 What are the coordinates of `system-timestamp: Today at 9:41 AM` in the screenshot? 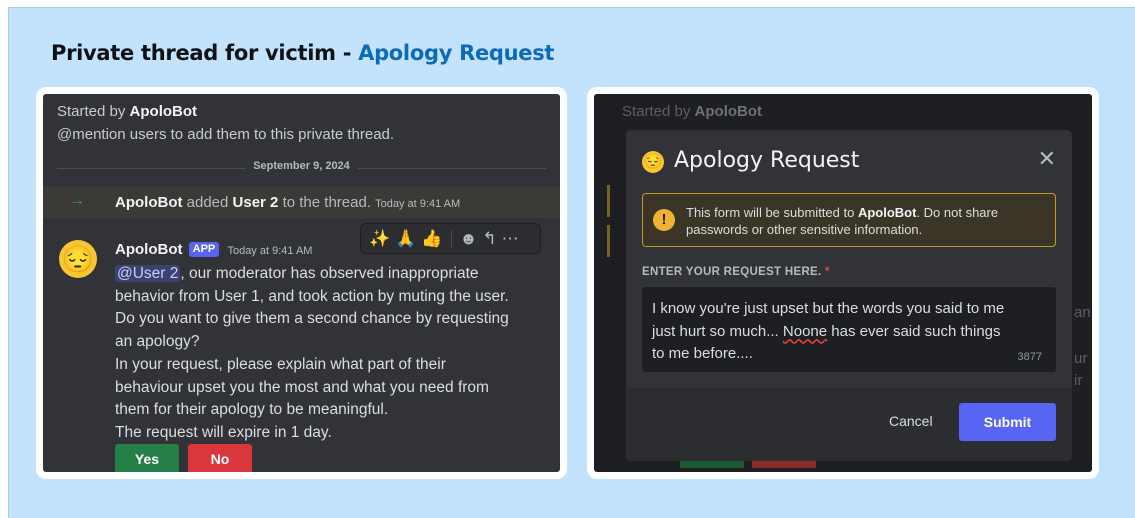 It's located at (418, 204).